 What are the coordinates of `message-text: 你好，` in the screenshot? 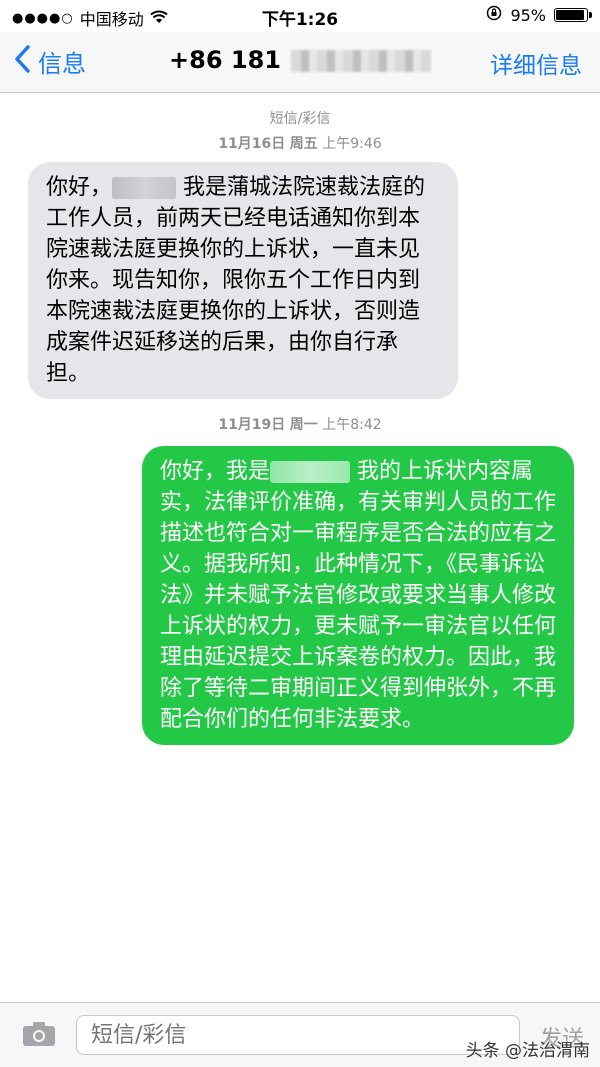 It's located at (79, 187).